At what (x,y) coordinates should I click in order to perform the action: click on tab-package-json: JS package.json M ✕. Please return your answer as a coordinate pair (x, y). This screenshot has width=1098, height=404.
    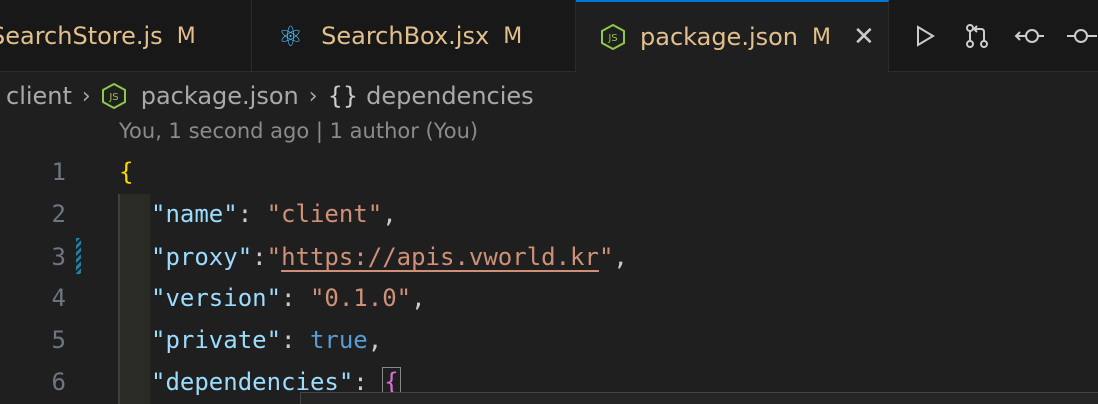
    Looking at the image, I should click on (732, 36).